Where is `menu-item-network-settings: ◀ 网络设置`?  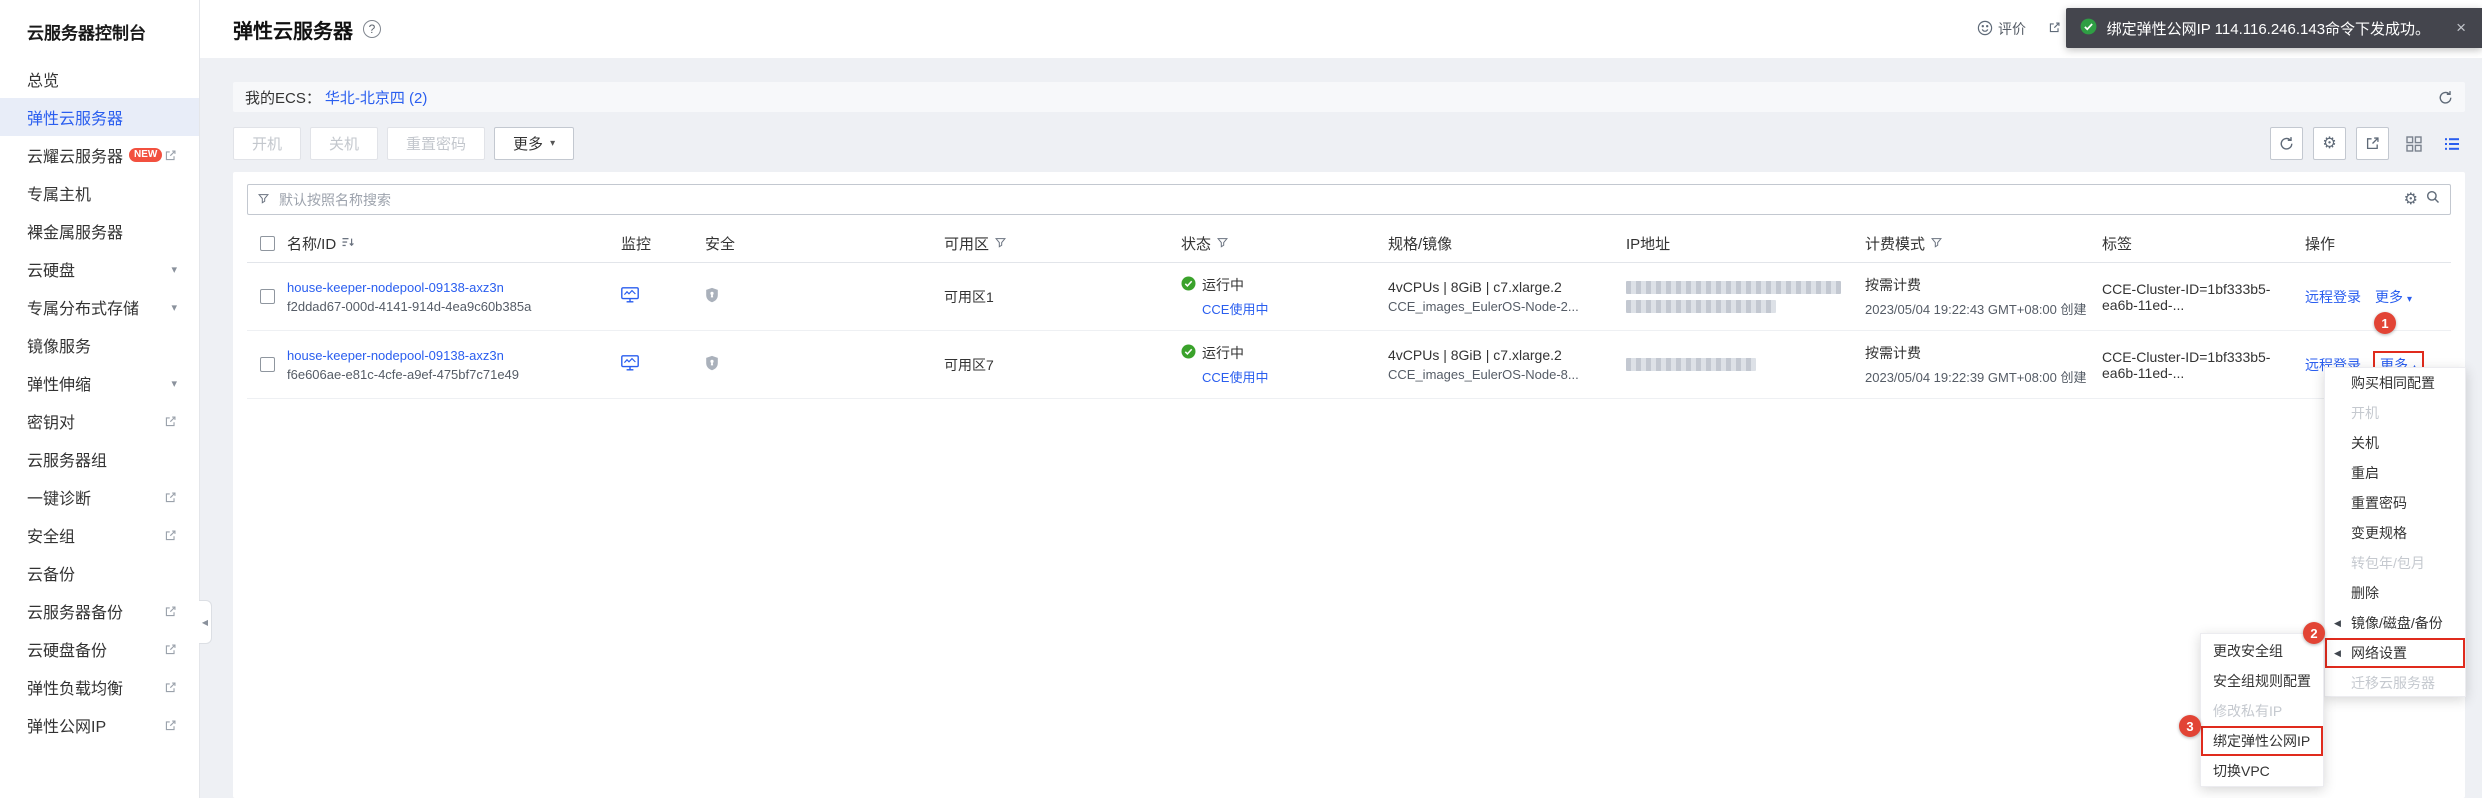
menu-item-network-settings: ◀ 网络设置 is located at coordinates (2395, 653).